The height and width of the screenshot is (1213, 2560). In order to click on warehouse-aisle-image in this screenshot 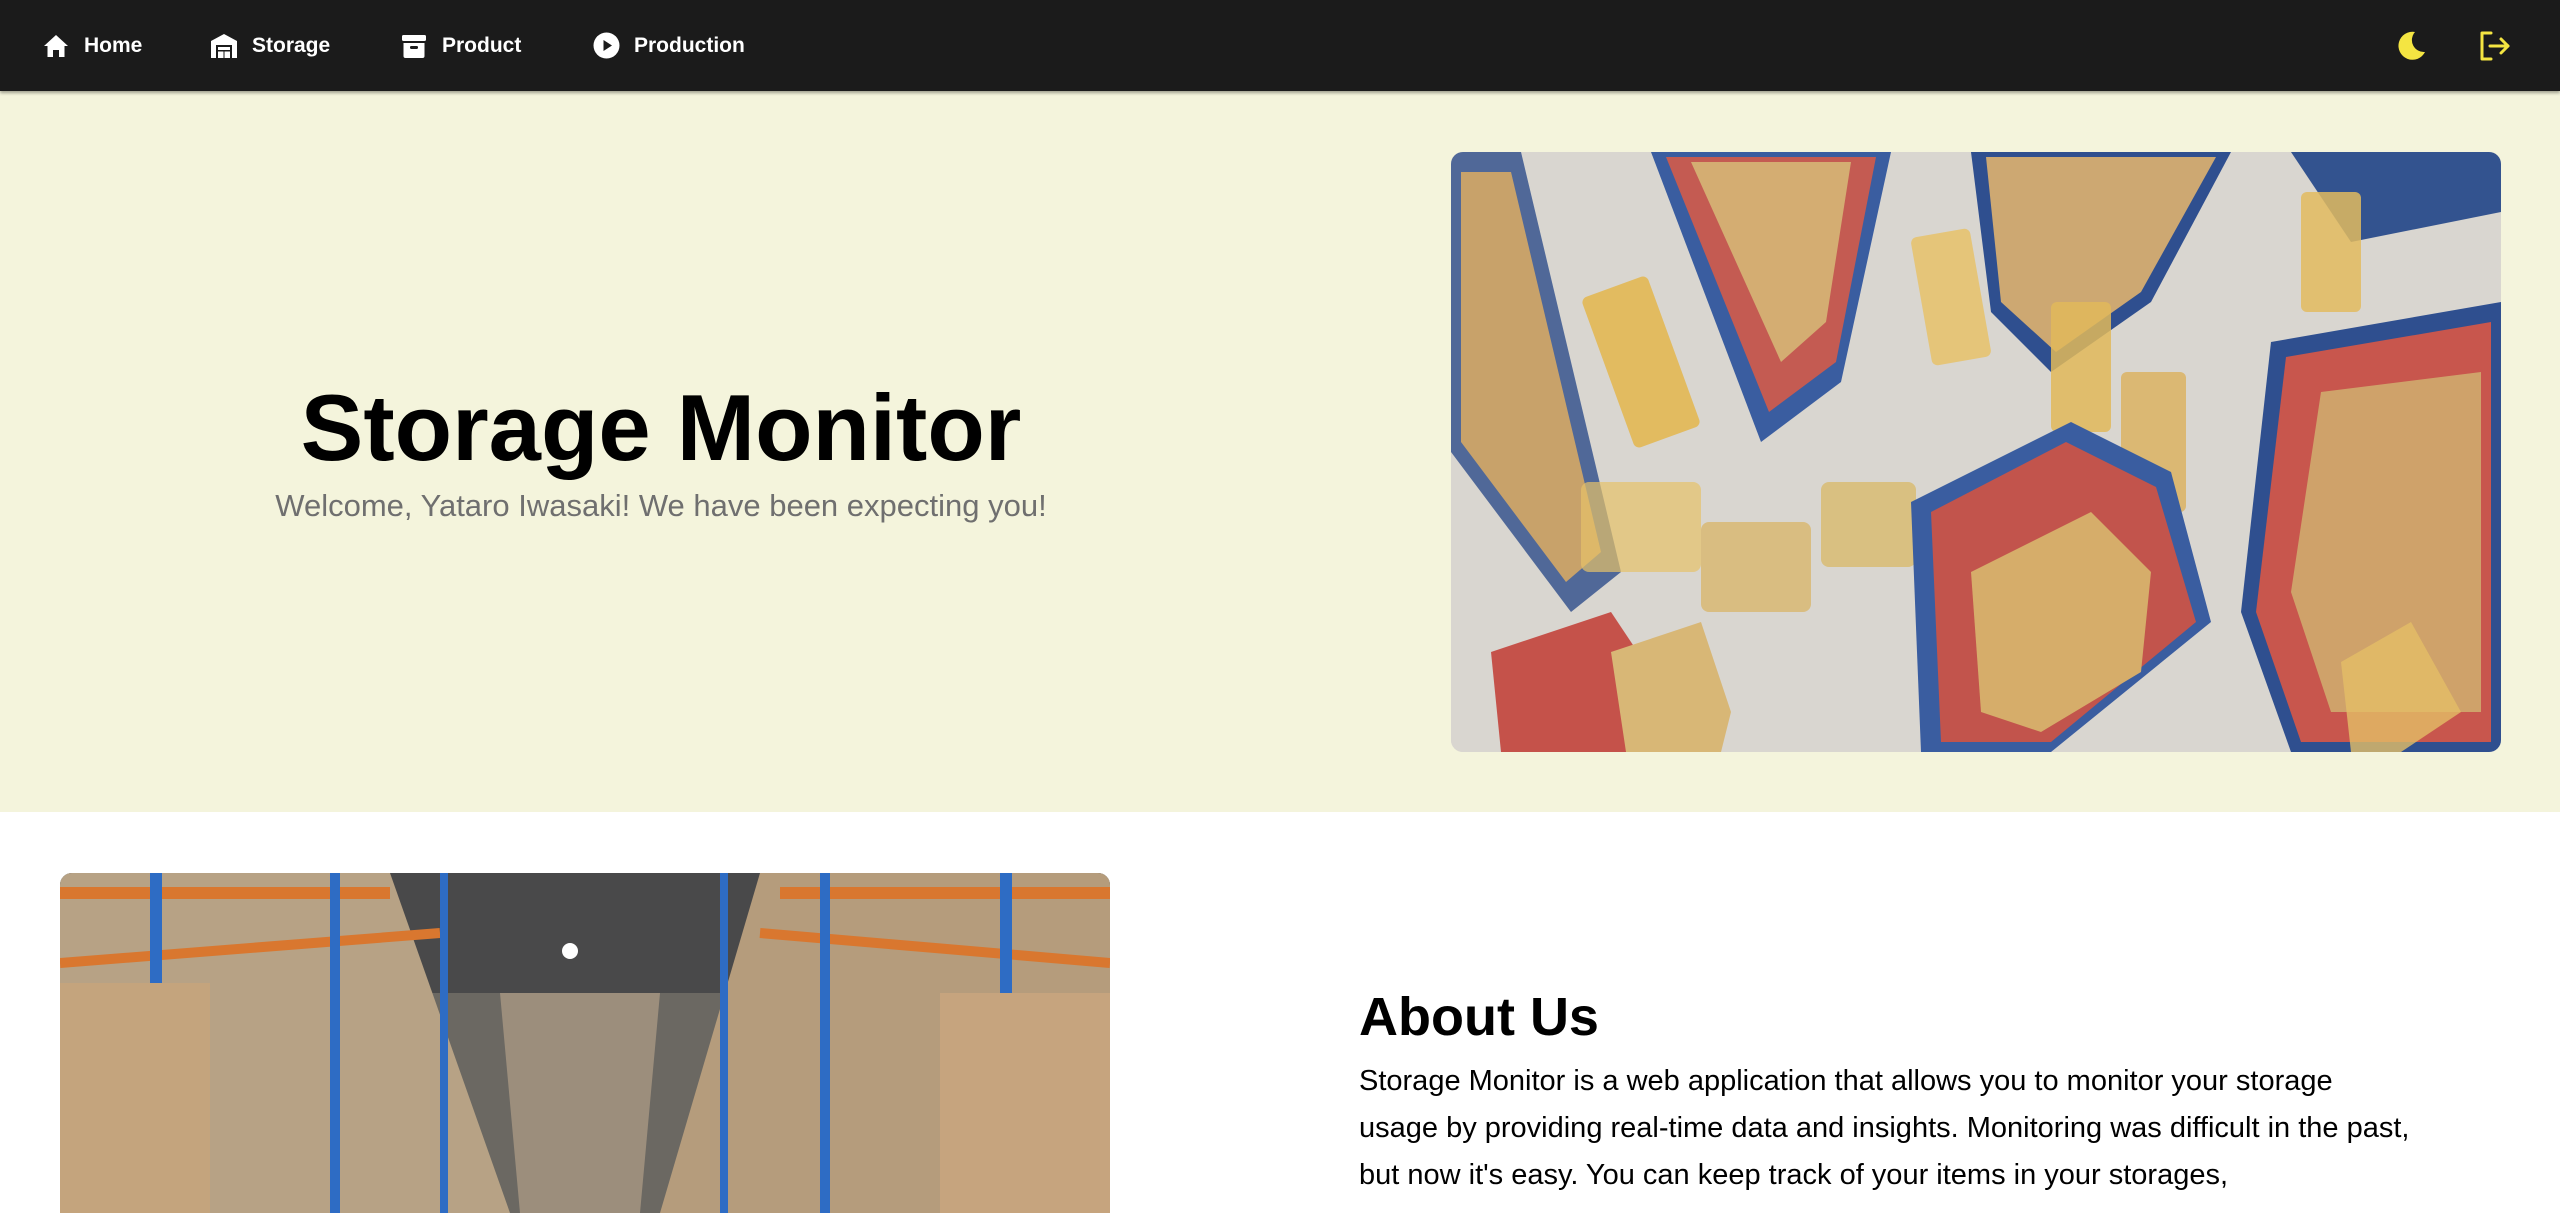, I will do `click(585, 1043)`.